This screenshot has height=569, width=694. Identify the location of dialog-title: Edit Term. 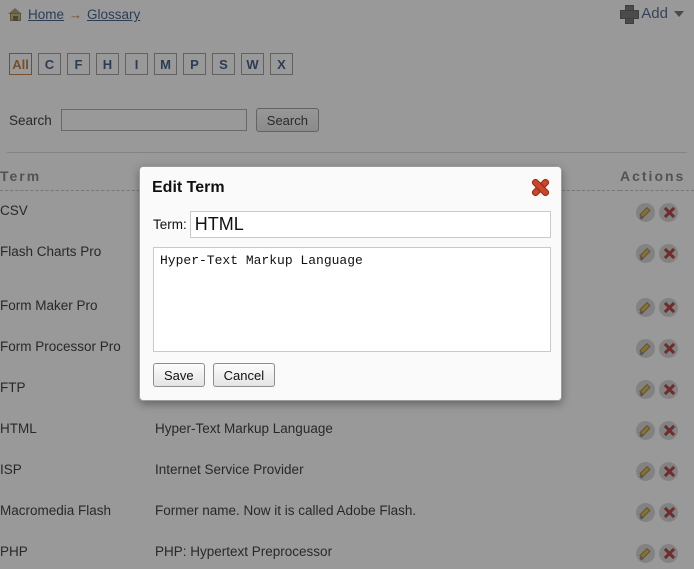
(188, 187).